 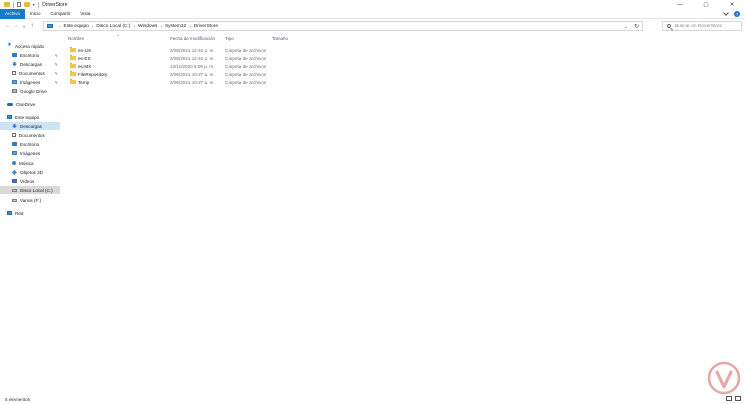 I want to click on window-title: DriverStore, so click(x=55, y=4).